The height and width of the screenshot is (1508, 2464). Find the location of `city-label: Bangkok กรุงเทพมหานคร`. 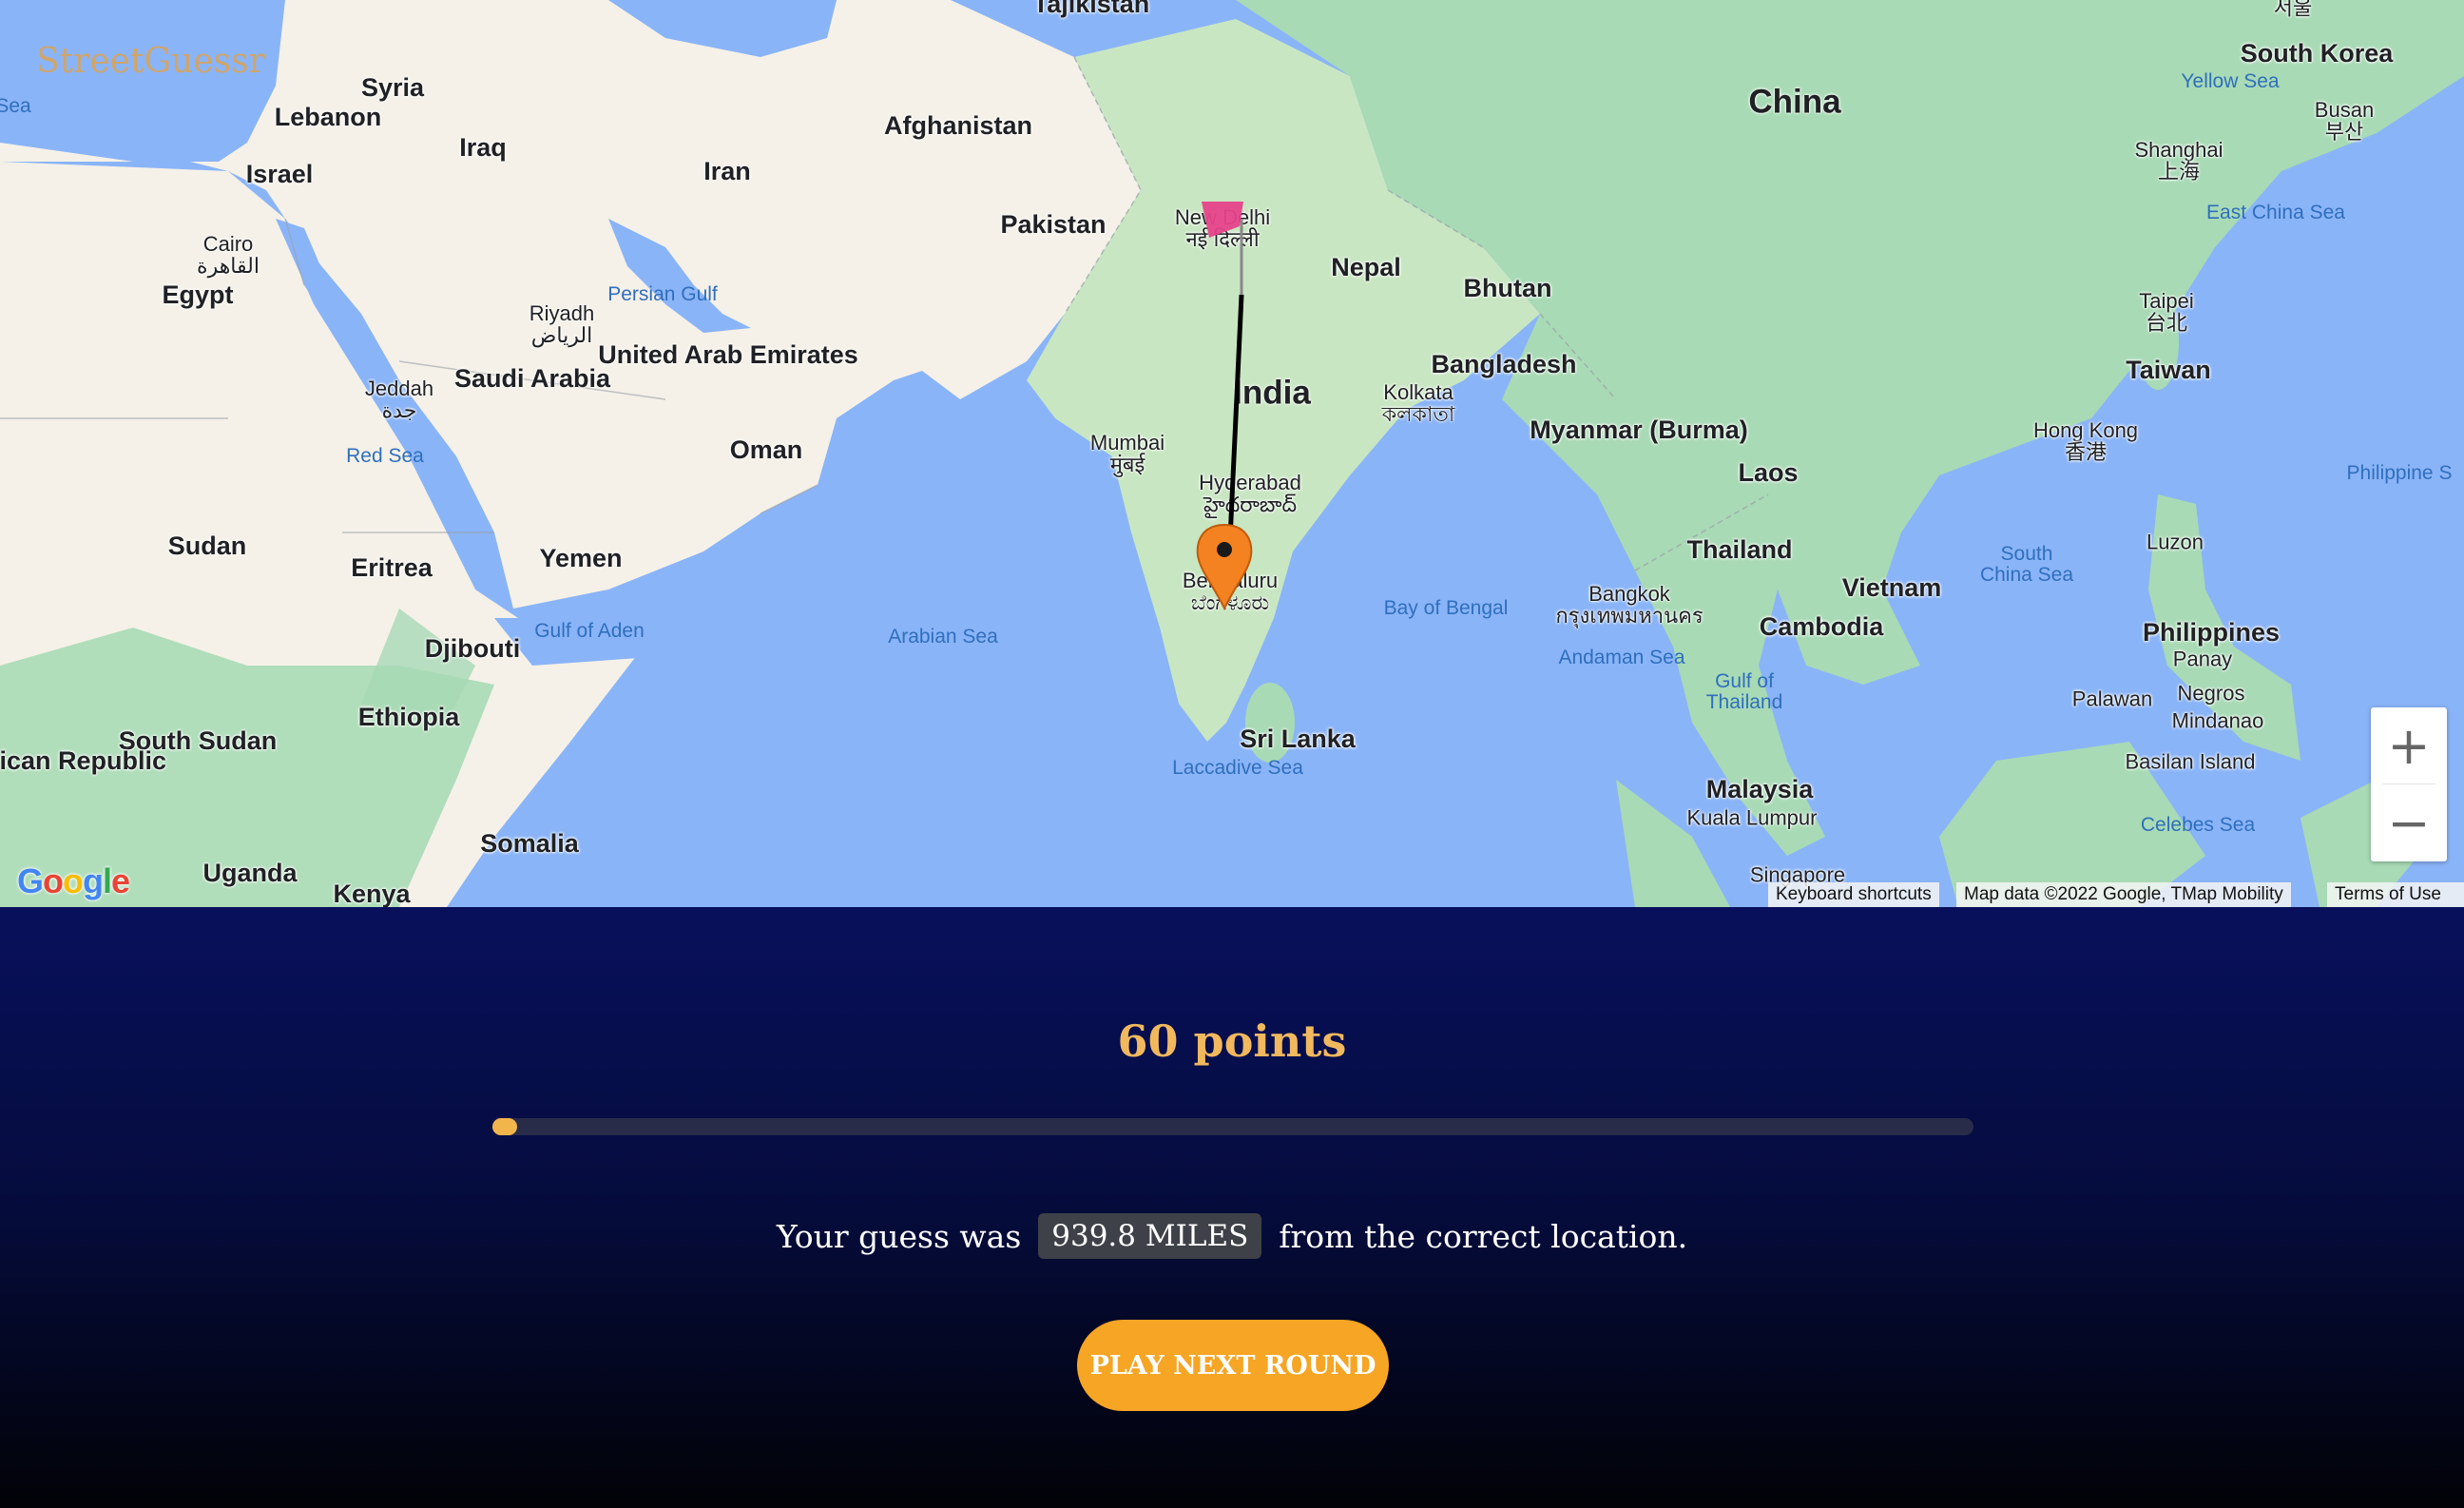

city-label: Bangkok กรุงเทพมหานคร is located at coordinates (1629, 604).